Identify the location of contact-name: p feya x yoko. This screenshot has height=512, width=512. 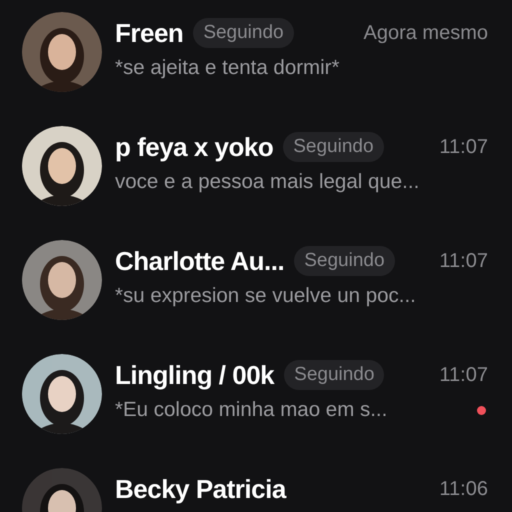
(194, 147).